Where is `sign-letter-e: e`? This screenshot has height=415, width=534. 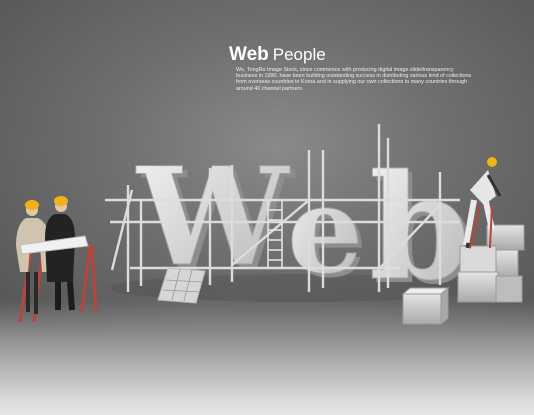 sign-letter-e: e is located at coordinates (325, 230).